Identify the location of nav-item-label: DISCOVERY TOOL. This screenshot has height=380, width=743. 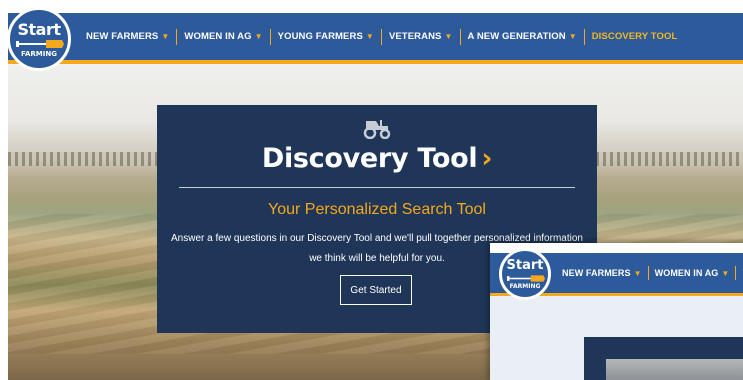
(634, 36).